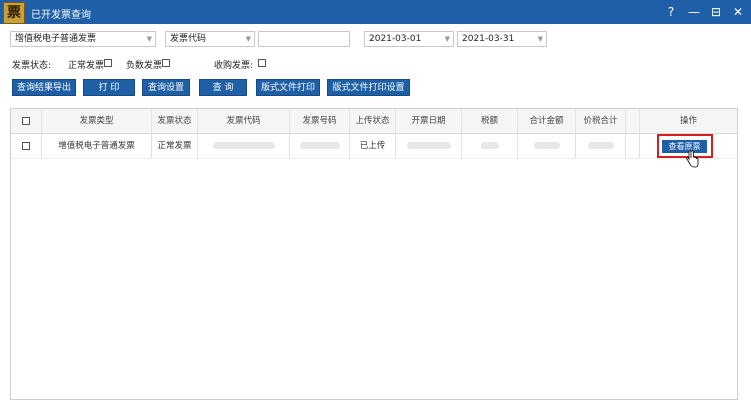  I want to click on date-from-select: 2021-03-01 ▼, so click(409, 39).